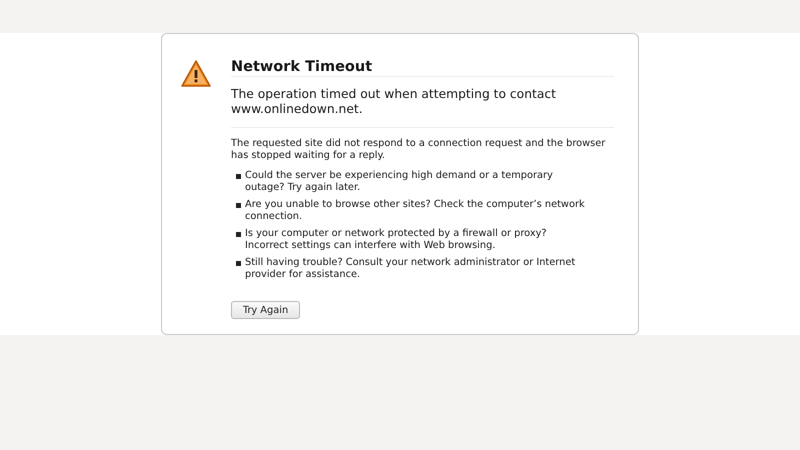  I want to click on suggestion-text: Could the server be experiencing high demand or a temporary outage? Try again later., so click(399, 182).